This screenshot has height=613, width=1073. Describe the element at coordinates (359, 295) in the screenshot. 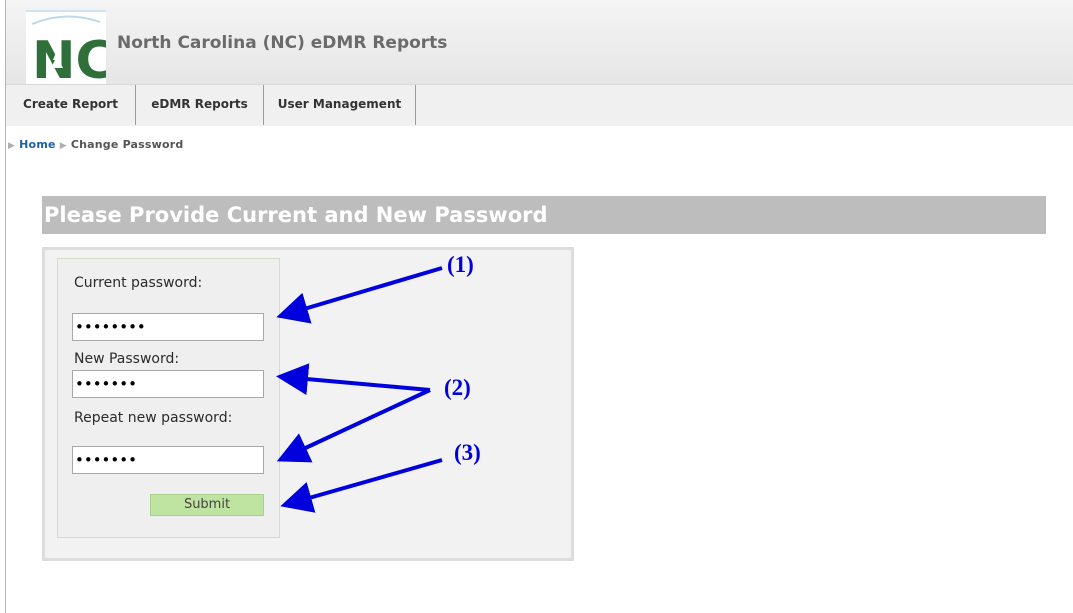

I see `arrow-to-current-password` at that location.